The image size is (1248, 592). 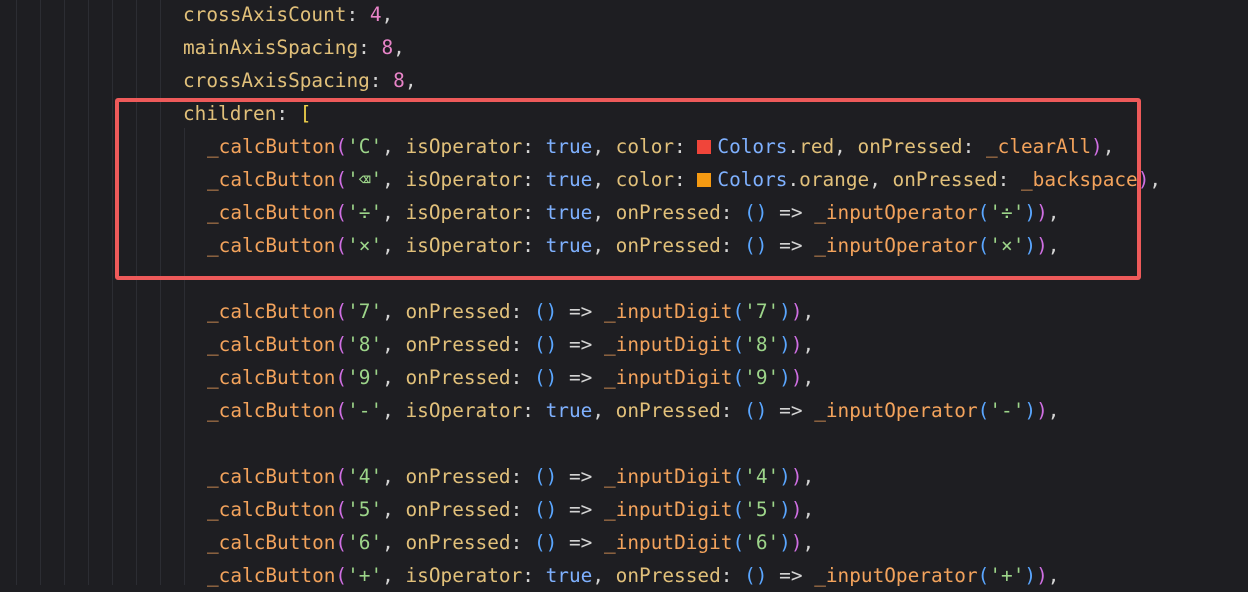 I want to click on code-line: crossAxisCount: 4,, so click(x=288, y=15).